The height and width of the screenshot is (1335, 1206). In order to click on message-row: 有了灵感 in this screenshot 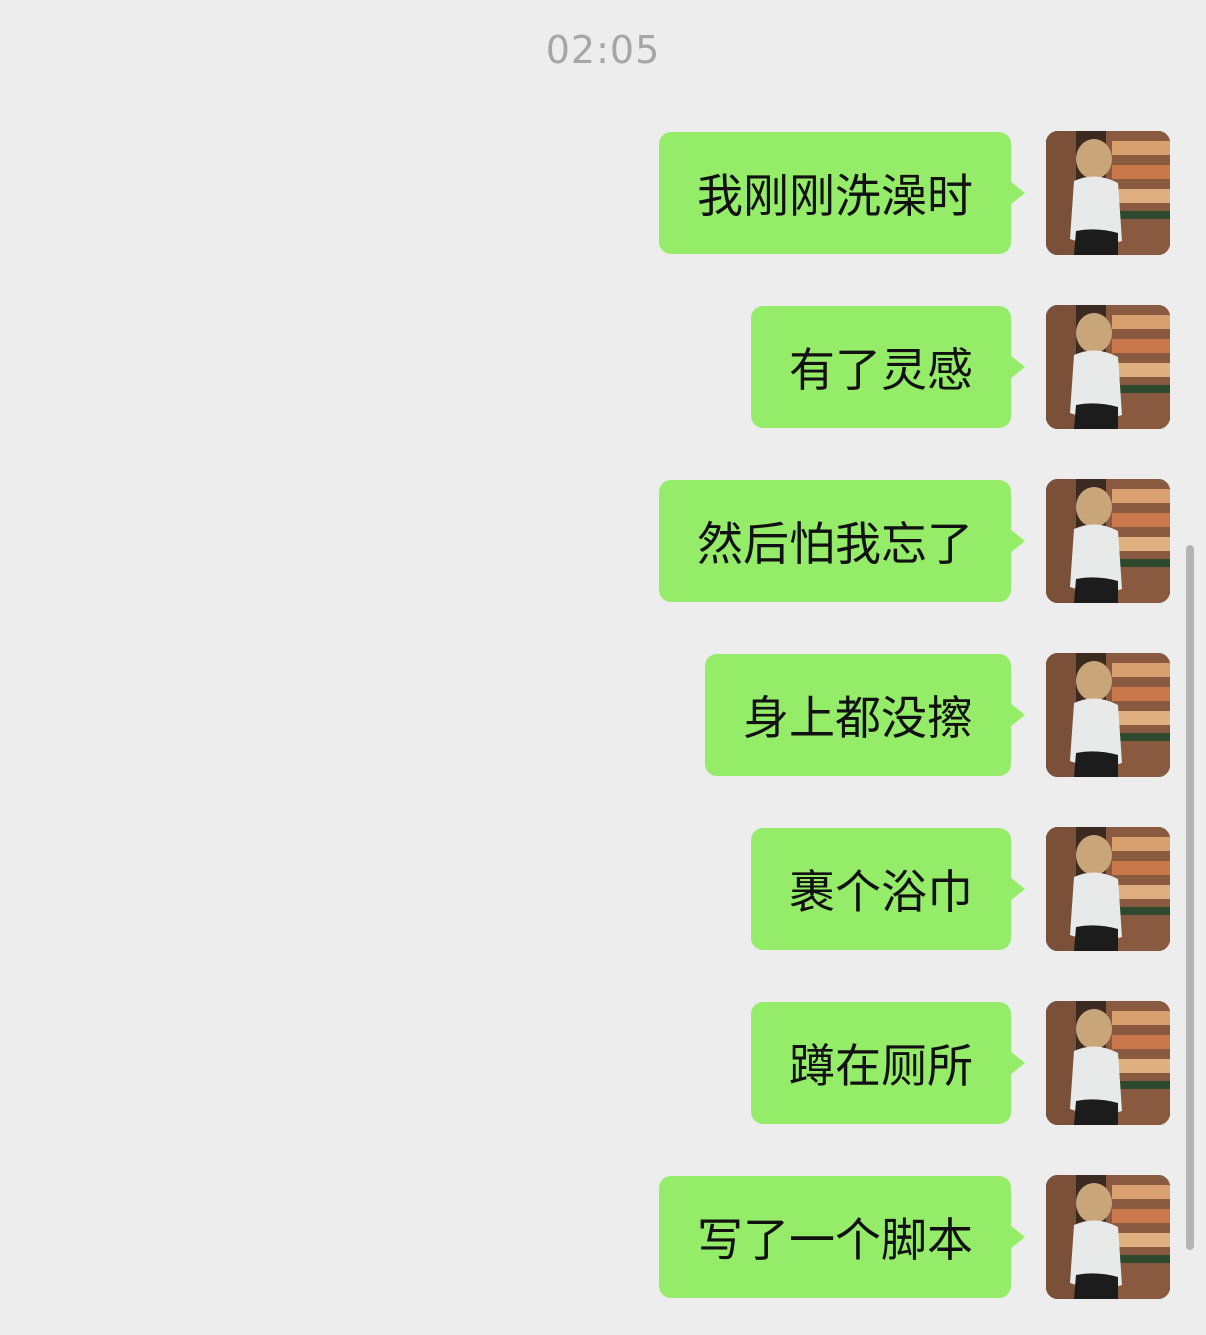, I will do `click(620, 367)`.